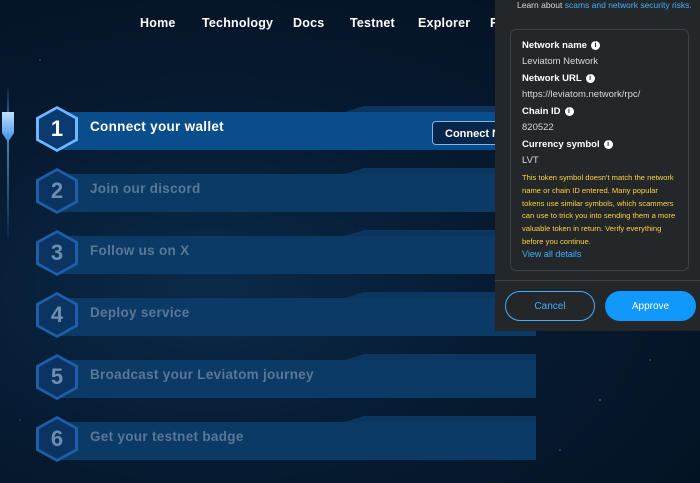 The image size is (700, 483). I want to click on network-url-label: Network URL i, so click(558, 78).